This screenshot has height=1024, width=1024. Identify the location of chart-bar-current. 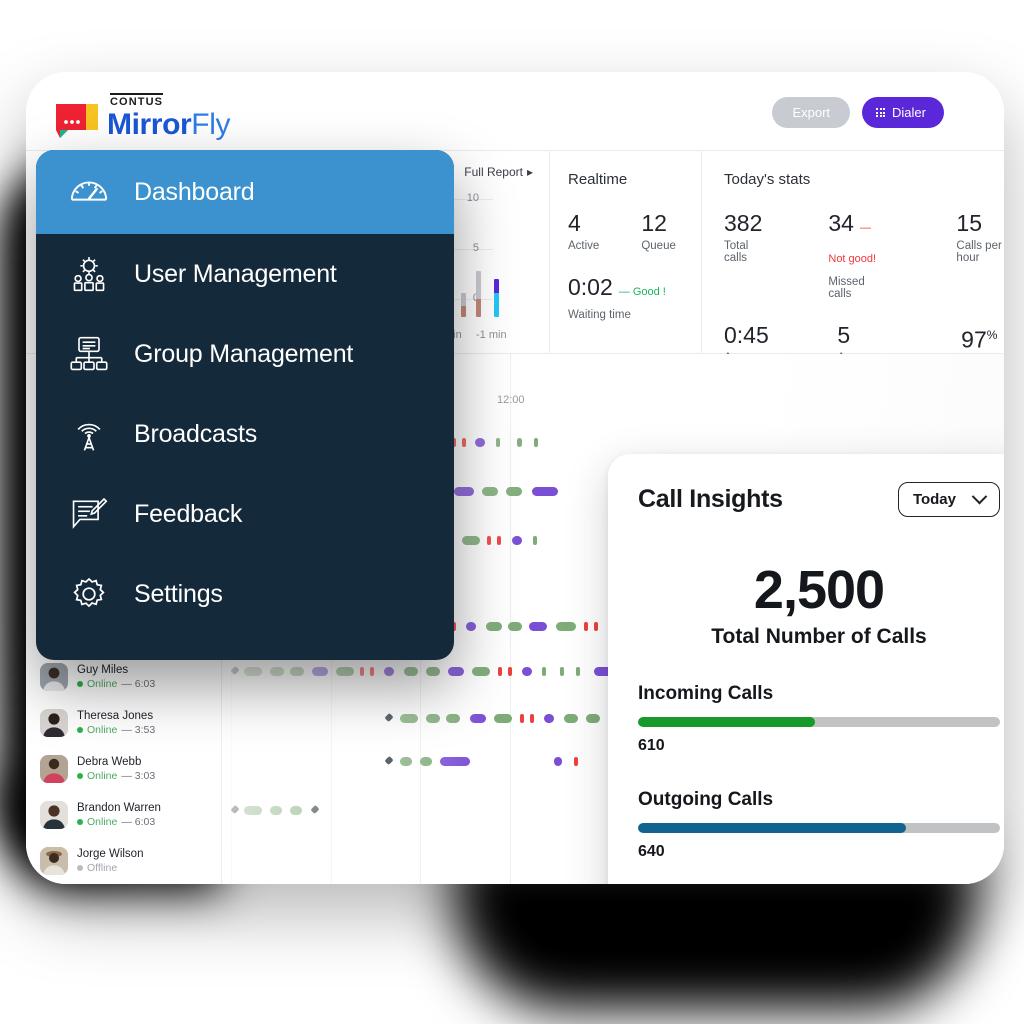
(496, 298).